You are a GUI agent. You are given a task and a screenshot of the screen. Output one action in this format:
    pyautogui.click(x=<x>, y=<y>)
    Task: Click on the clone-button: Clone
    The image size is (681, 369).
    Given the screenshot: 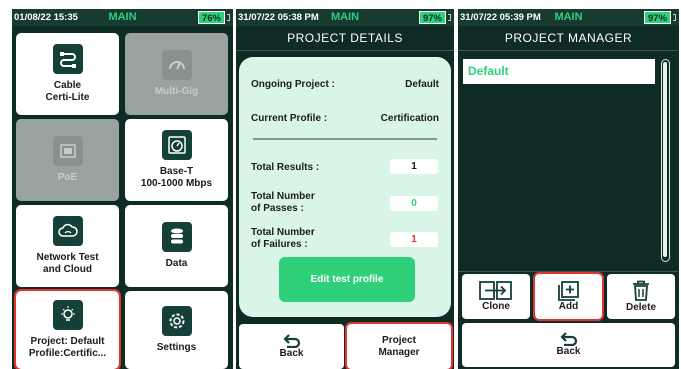 What is the action you would take?
    pyautogui.click(x=496, y=296)
    